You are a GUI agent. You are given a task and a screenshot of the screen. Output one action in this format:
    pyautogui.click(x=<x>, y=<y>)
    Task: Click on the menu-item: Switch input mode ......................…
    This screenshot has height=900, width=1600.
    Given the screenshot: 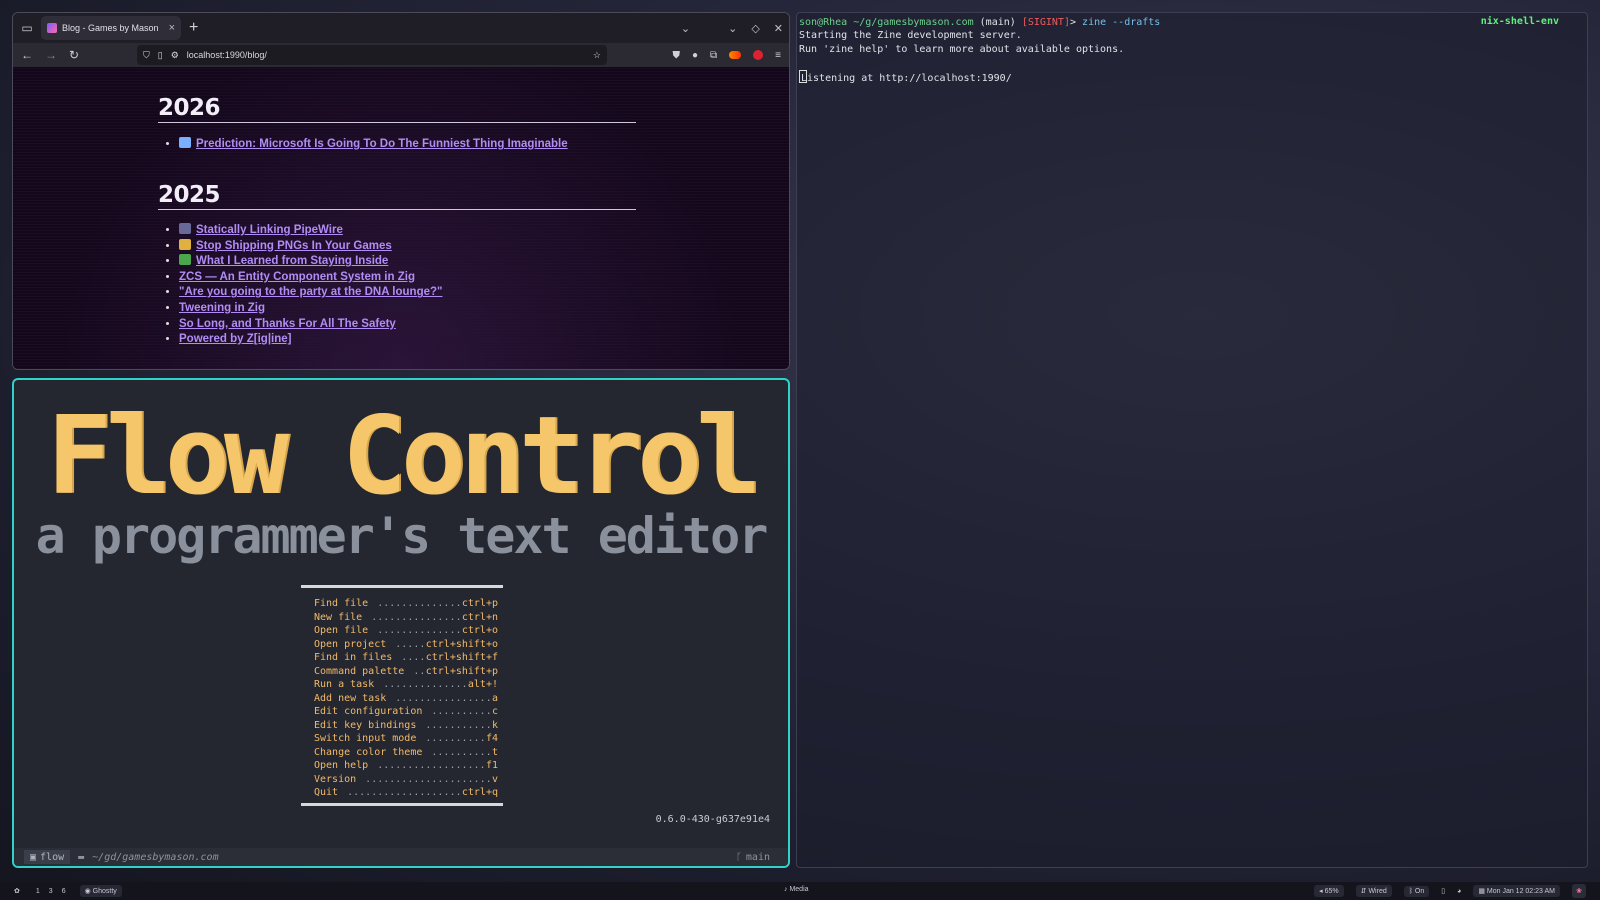 What is the action you would take?
    pyautogui.click(x=406, y=739)
    